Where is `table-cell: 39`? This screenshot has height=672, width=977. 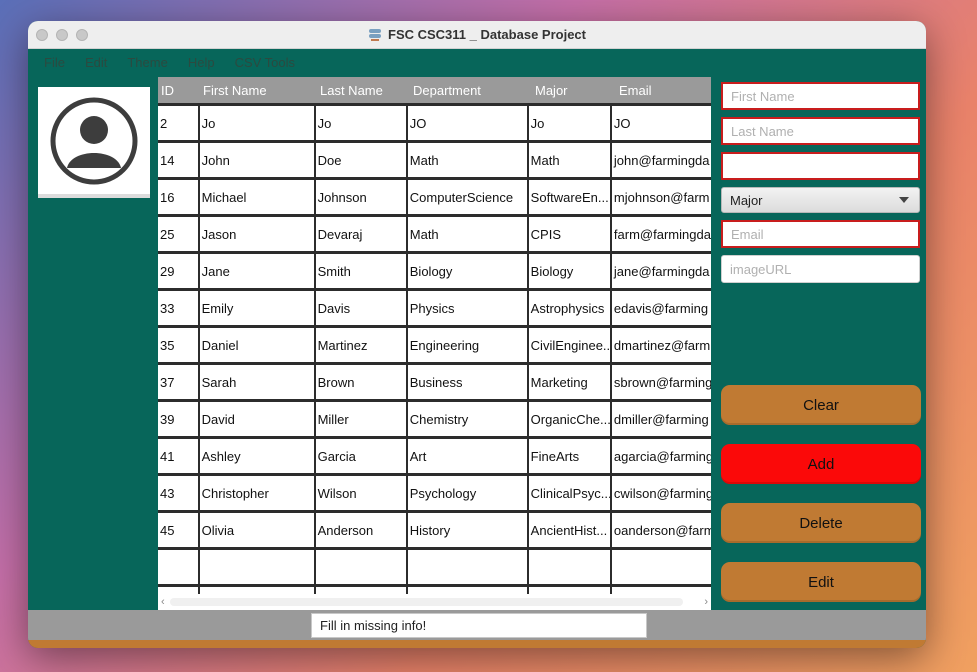 table-cell: 39 is located at coordinates (178, 419).